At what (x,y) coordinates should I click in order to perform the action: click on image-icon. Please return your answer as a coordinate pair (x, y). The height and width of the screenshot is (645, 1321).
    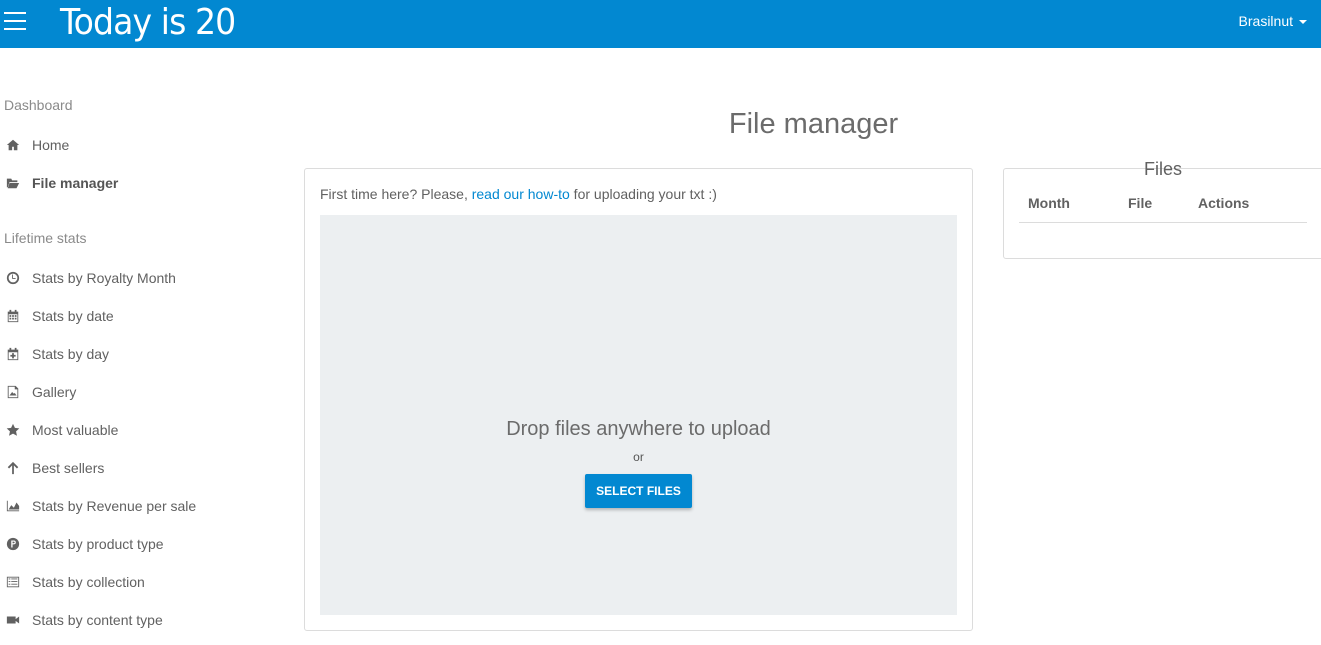
    Looking at the image, I should click on (13, 392).